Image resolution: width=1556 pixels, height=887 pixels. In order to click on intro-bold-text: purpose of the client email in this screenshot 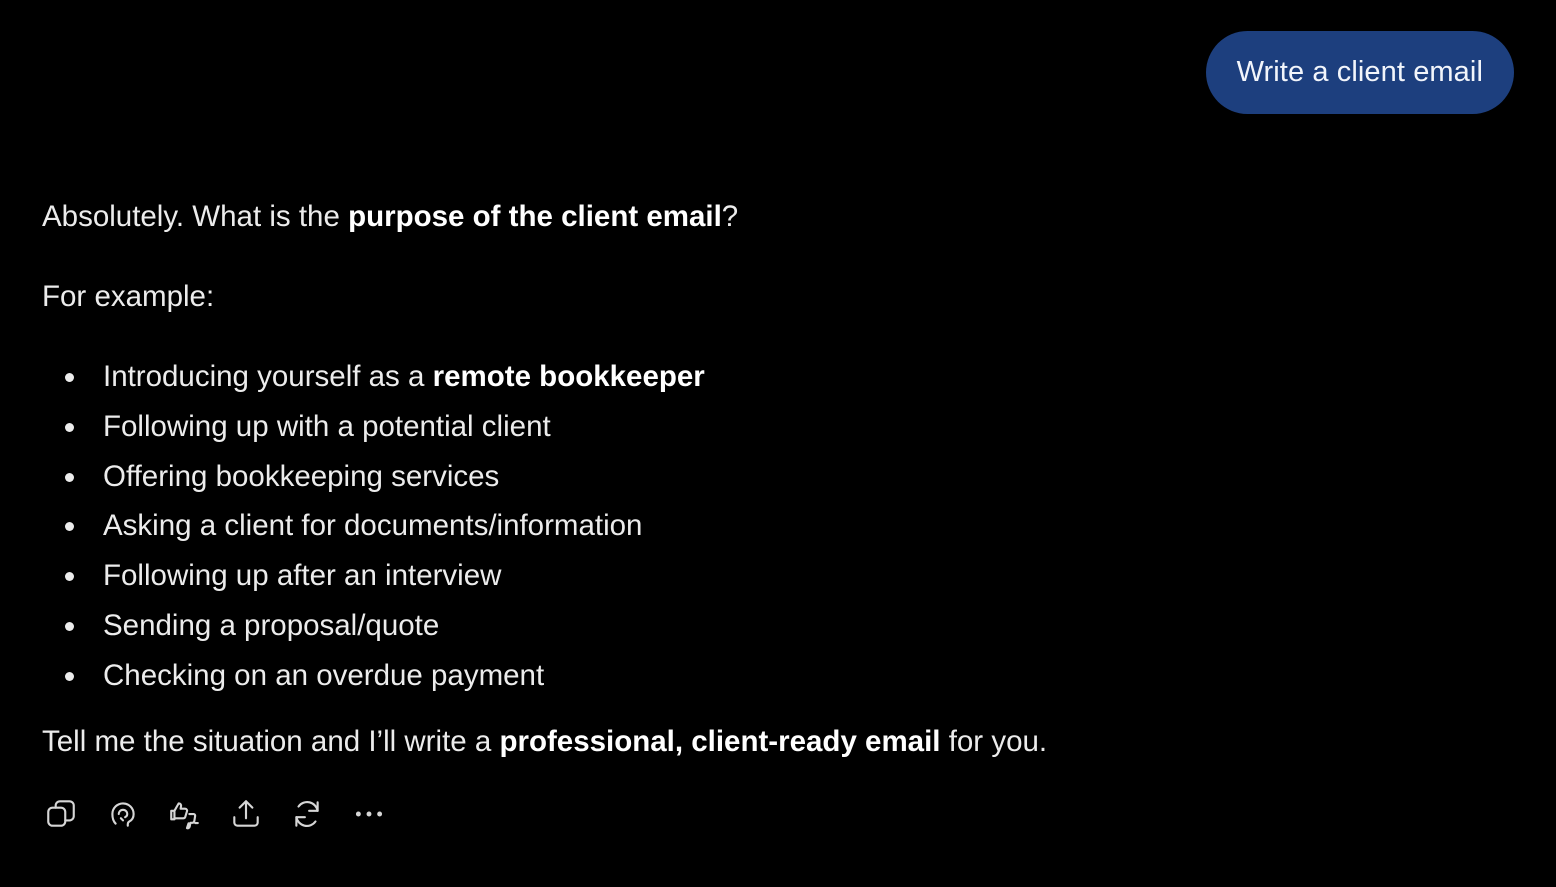, I will do `click(535, 216)`.